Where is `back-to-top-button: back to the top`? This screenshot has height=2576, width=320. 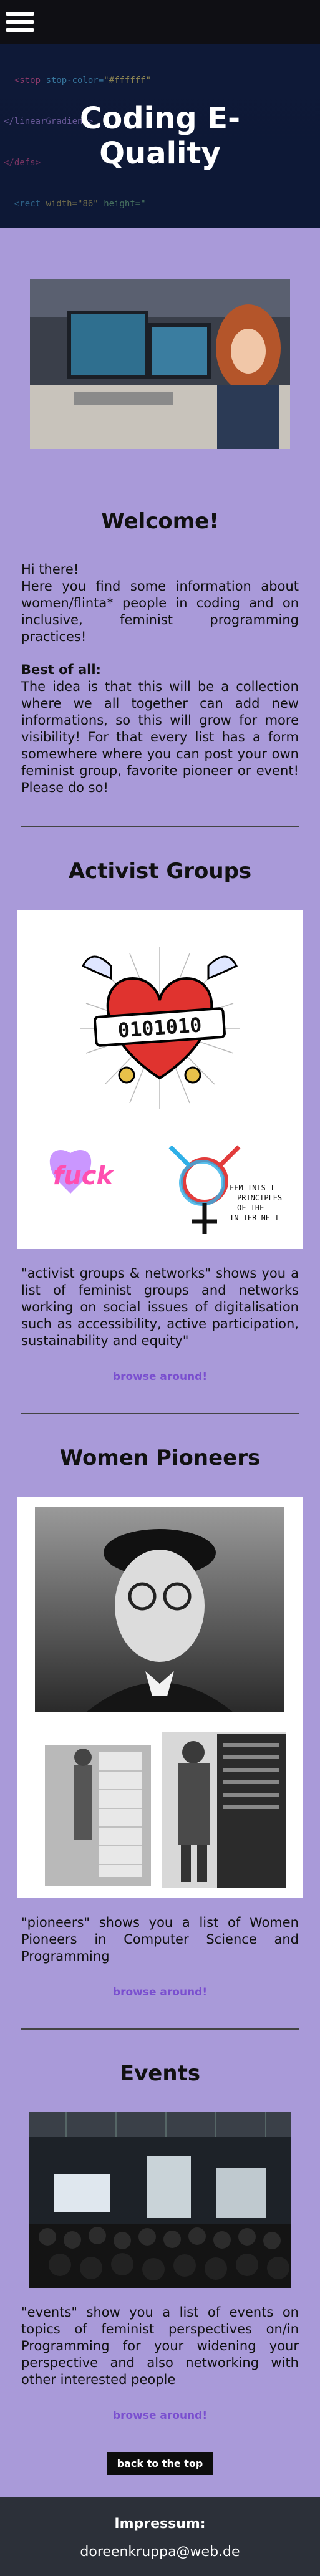
back-to-top-button: back to the top is located at coordinates (160, 2463).